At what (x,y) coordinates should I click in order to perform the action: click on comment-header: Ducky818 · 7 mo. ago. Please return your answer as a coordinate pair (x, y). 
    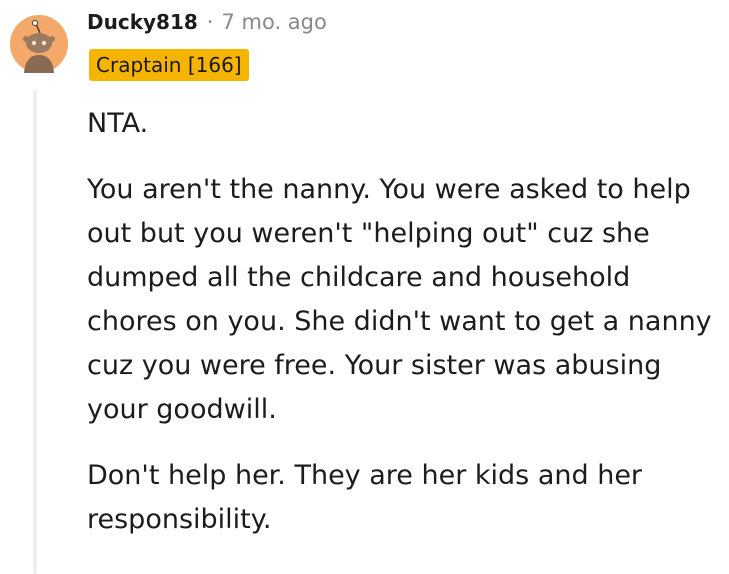
    Looking at the image, I should click on (207, 22).